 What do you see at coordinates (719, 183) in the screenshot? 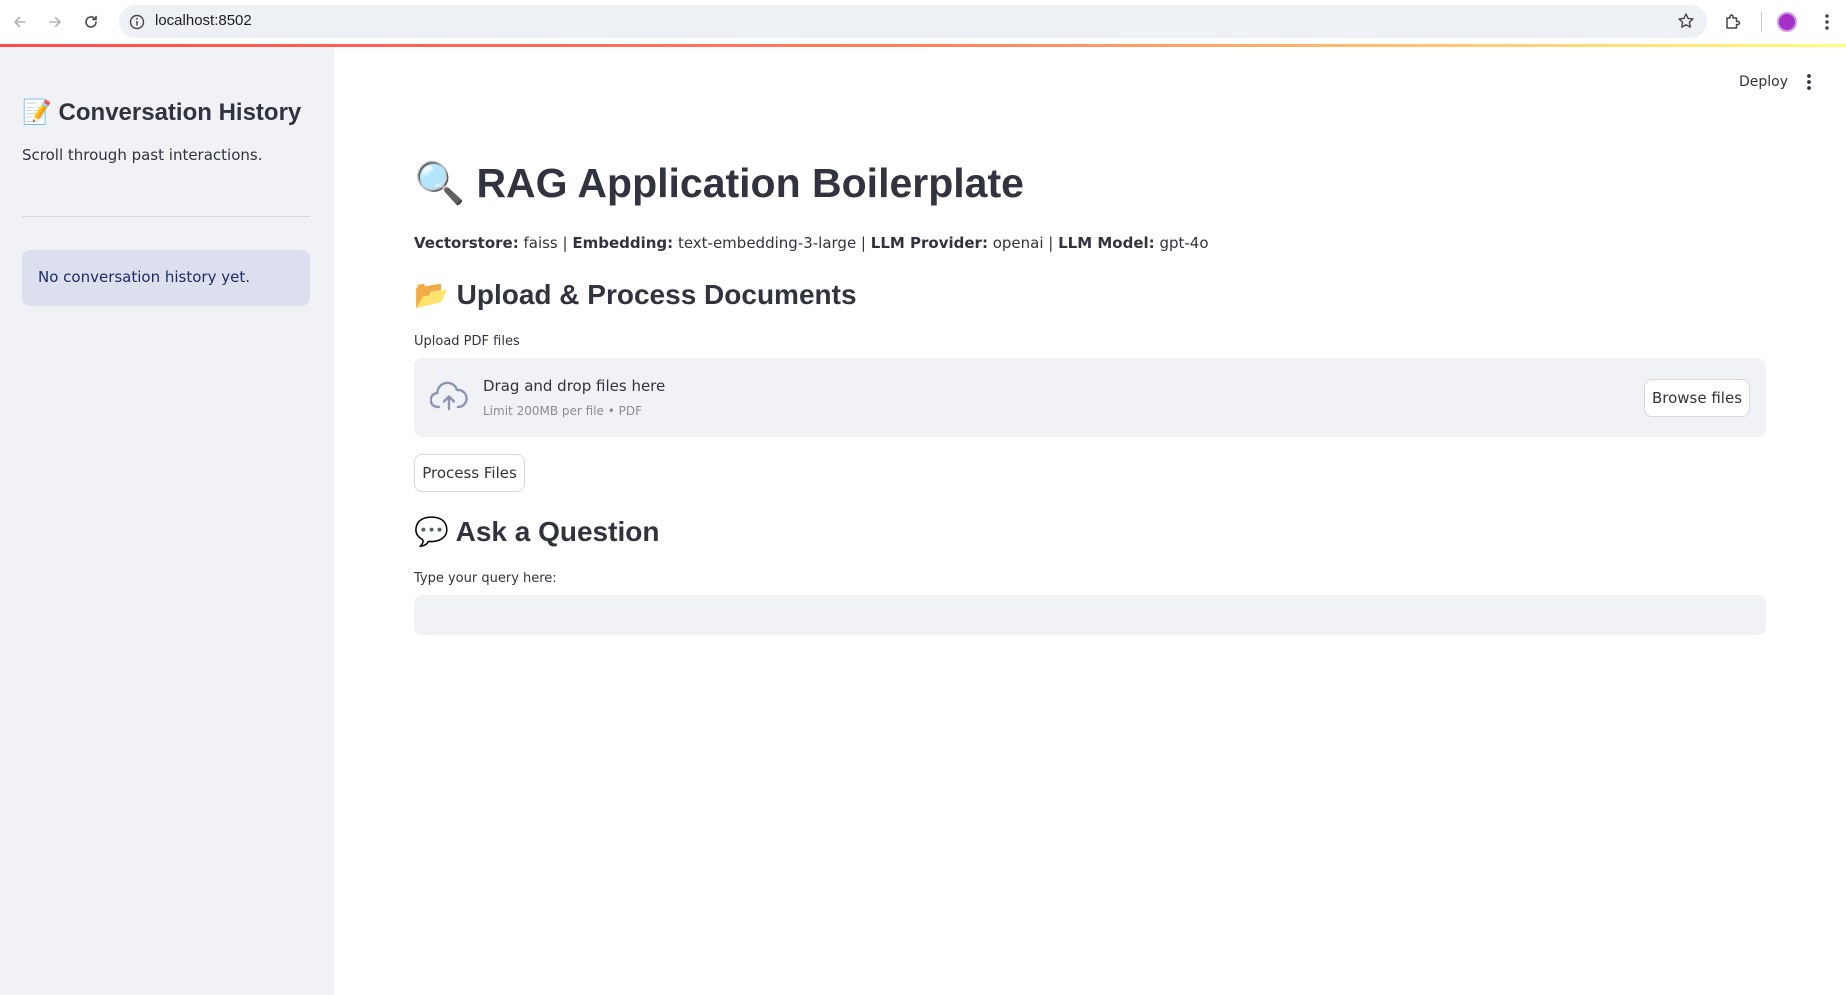
I see `page-title: 🔍 RAG Application Boilerplate` at bounding box center [719, 183].